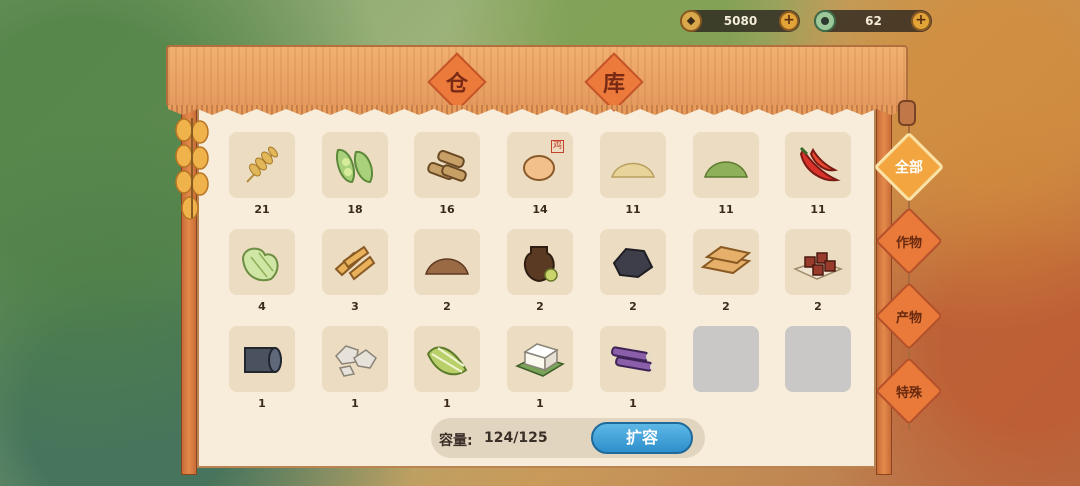 Image resolution: width=1080 pixels, height=486 pixels. Describe the element at coordinates (262, 306) in the screenshot. I see `item-quantity: 4` at that location.